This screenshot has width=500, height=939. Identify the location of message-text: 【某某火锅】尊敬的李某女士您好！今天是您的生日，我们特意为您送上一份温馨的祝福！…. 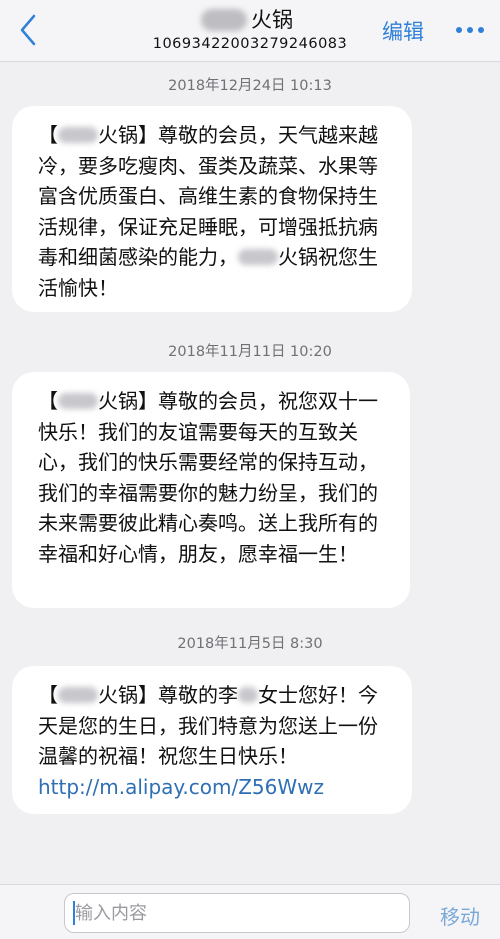
(208, 725).